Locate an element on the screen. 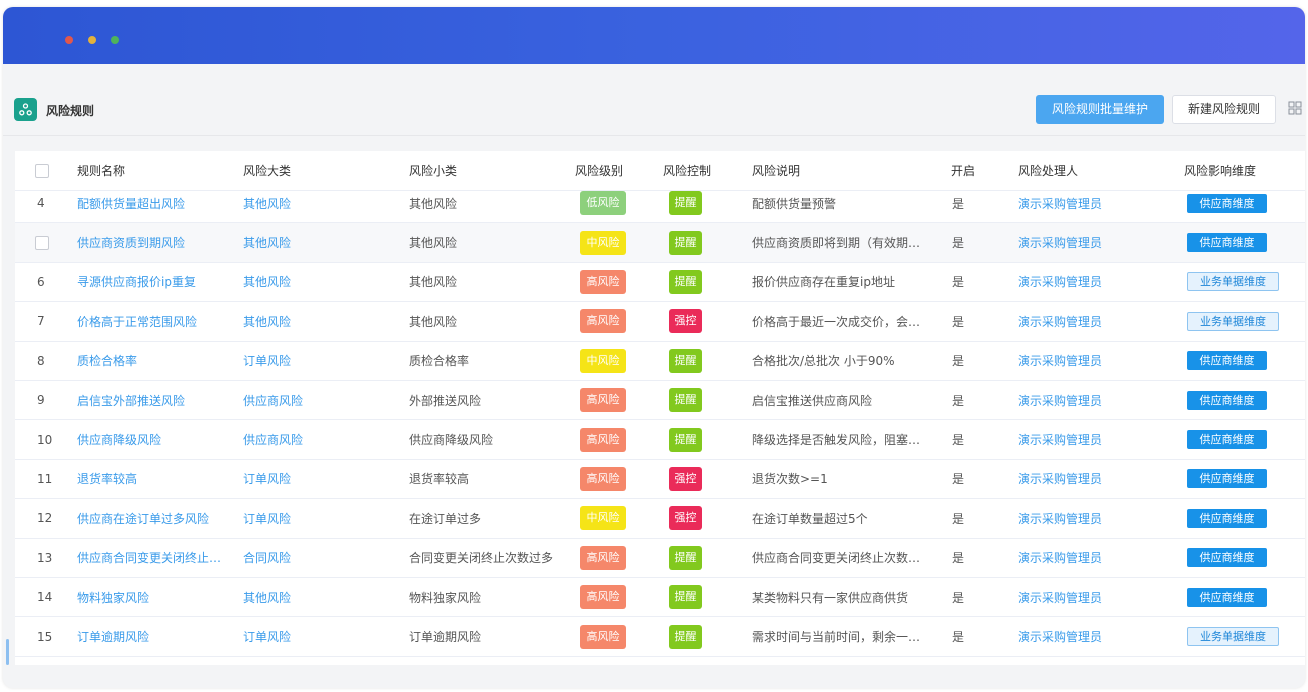  row-index: 6 is located at coordinates (41, 281).